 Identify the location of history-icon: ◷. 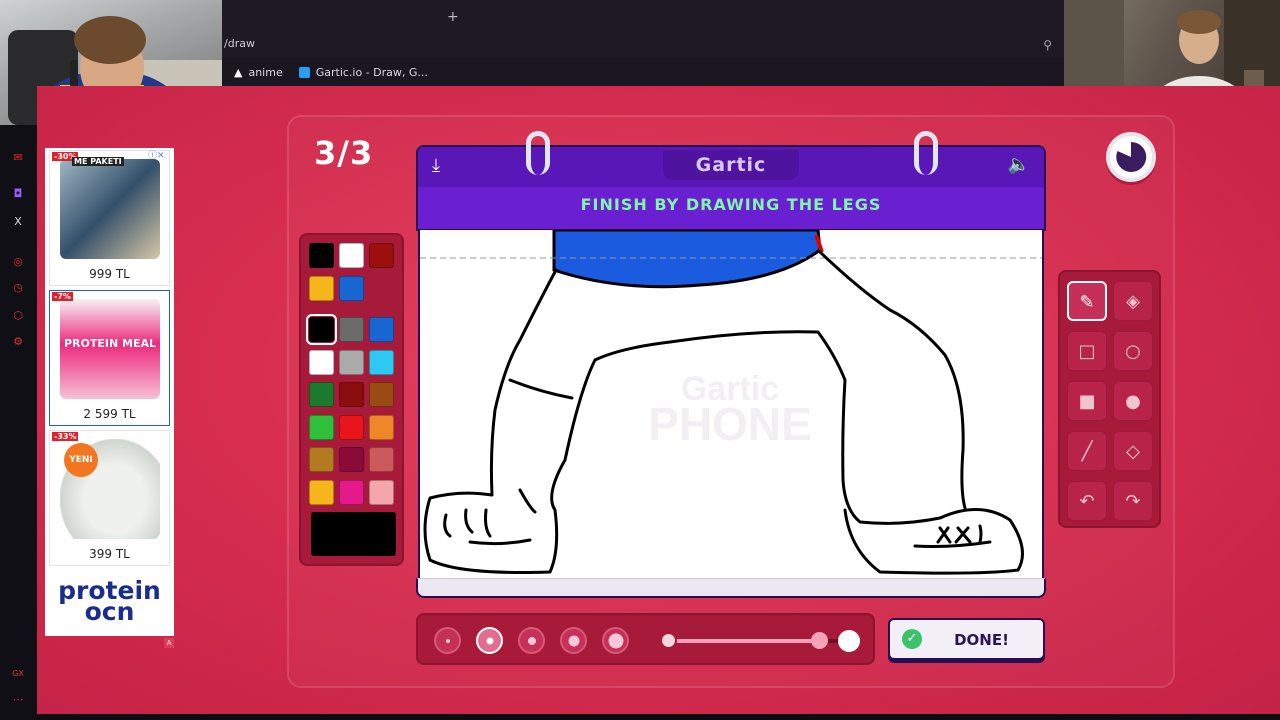
(18, 288).